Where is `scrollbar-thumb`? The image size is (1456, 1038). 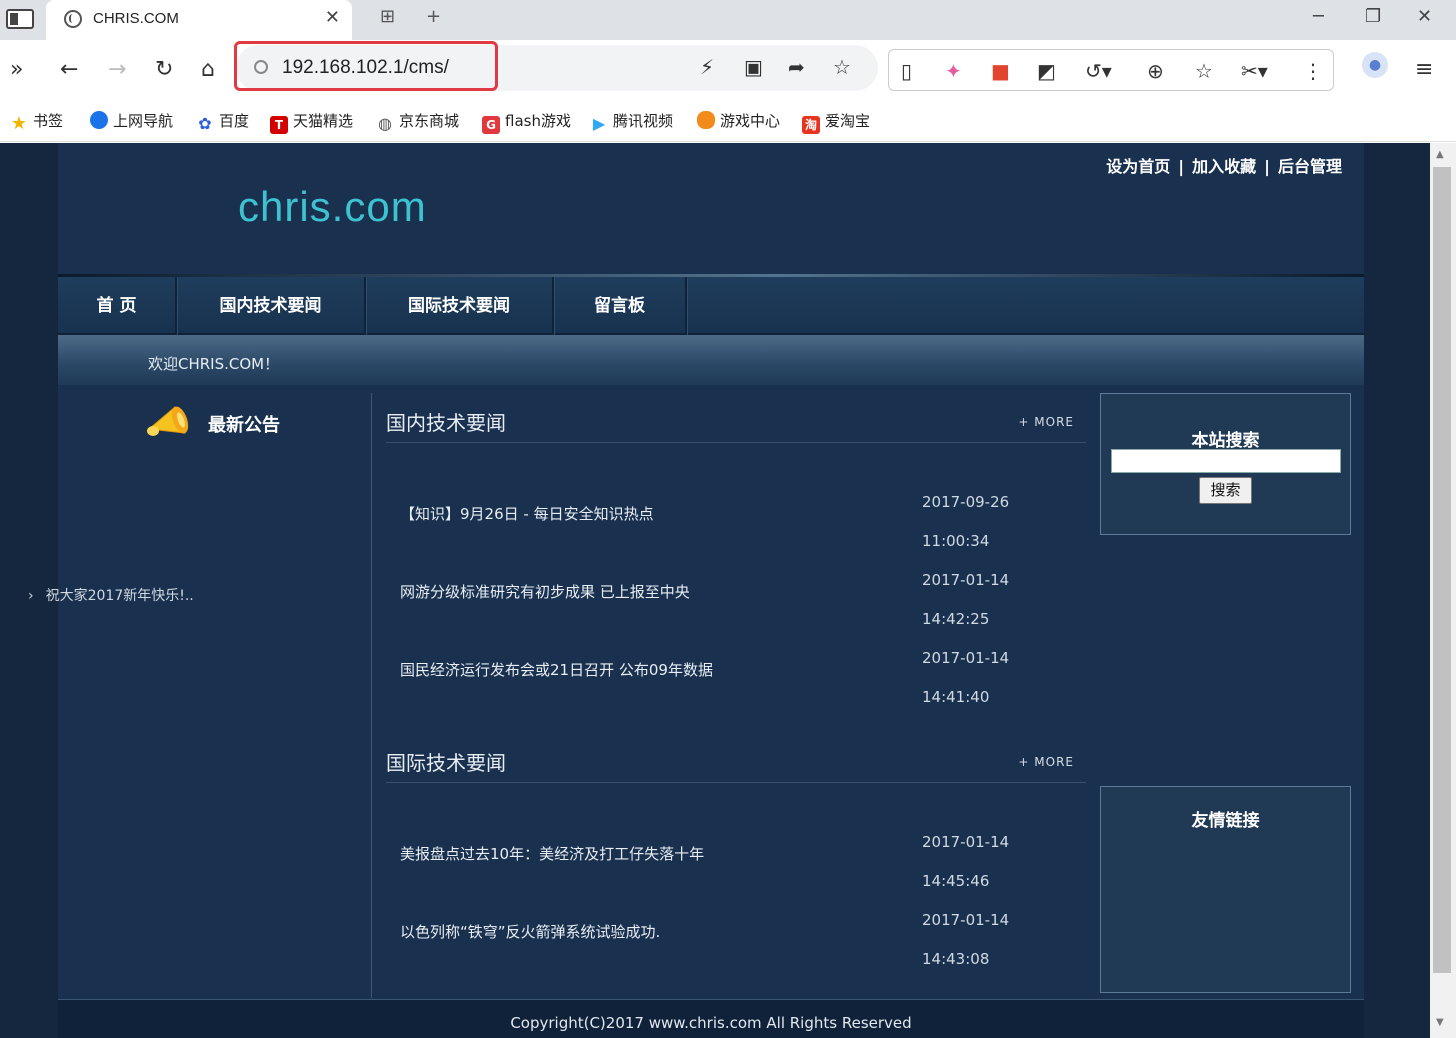 scrollbar-thumb is located at coordinates (1442, 570).